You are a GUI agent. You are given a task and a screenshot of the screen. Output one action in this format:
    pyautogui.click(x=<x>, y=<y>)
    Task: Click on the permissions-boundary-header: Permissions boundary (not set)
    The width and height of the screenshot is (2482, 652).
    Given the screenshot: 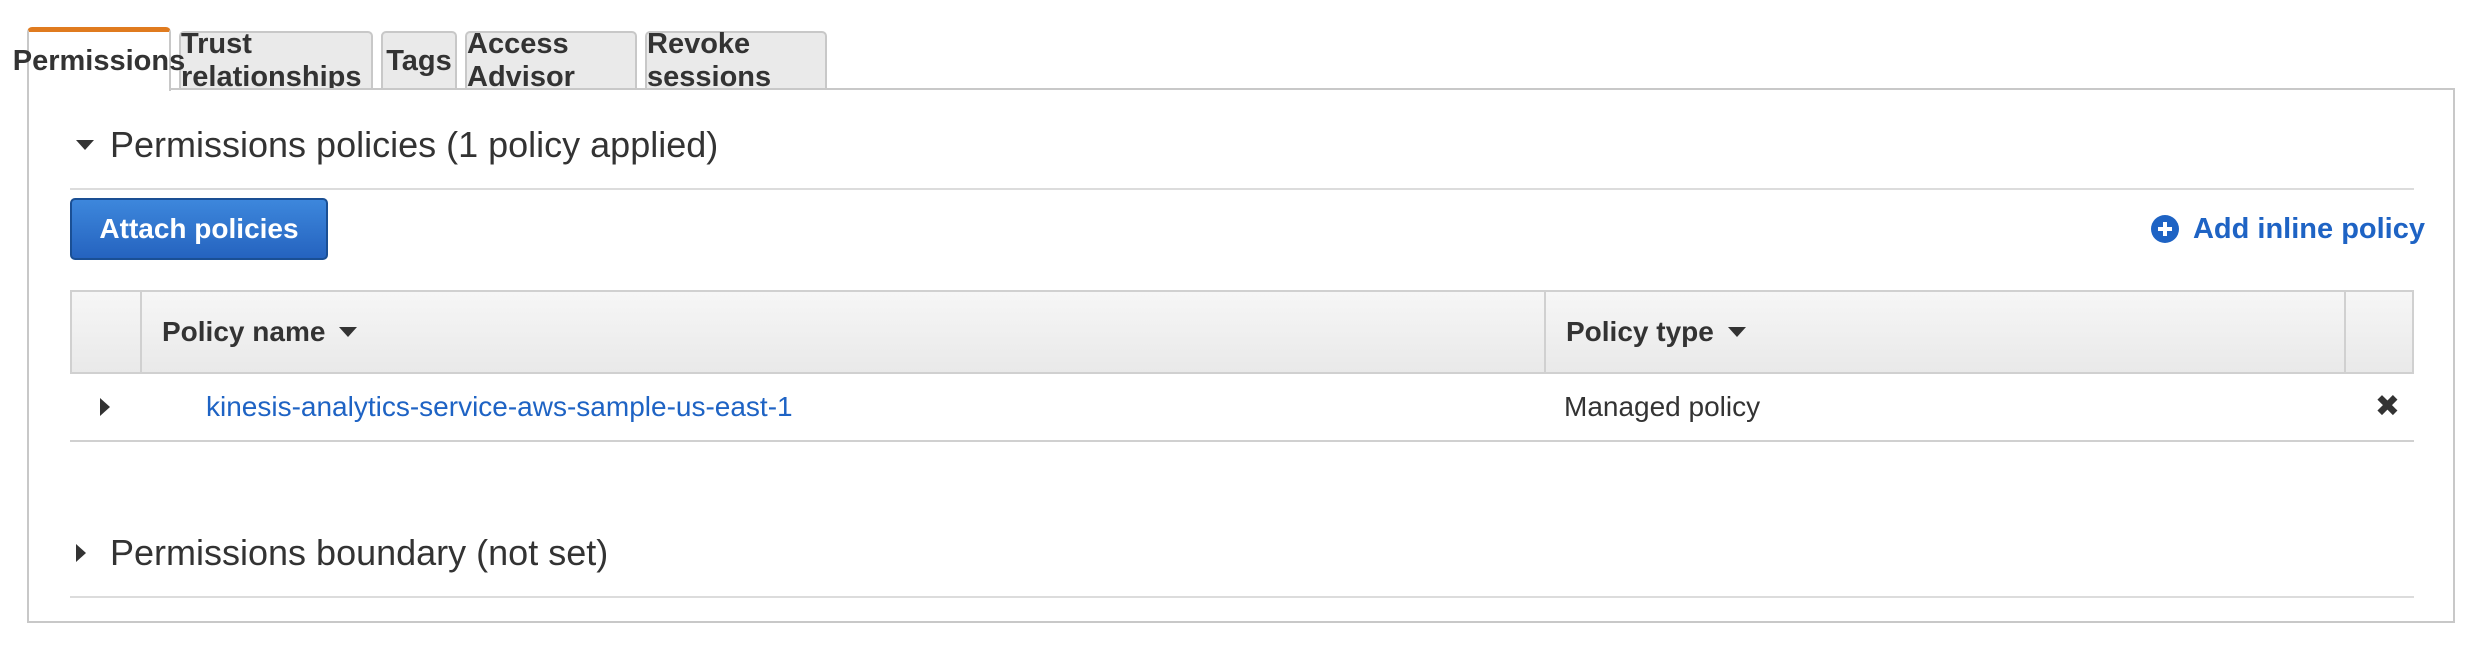 What is the action you would take?
    pyautogui.click(x=1242, y=554)
    